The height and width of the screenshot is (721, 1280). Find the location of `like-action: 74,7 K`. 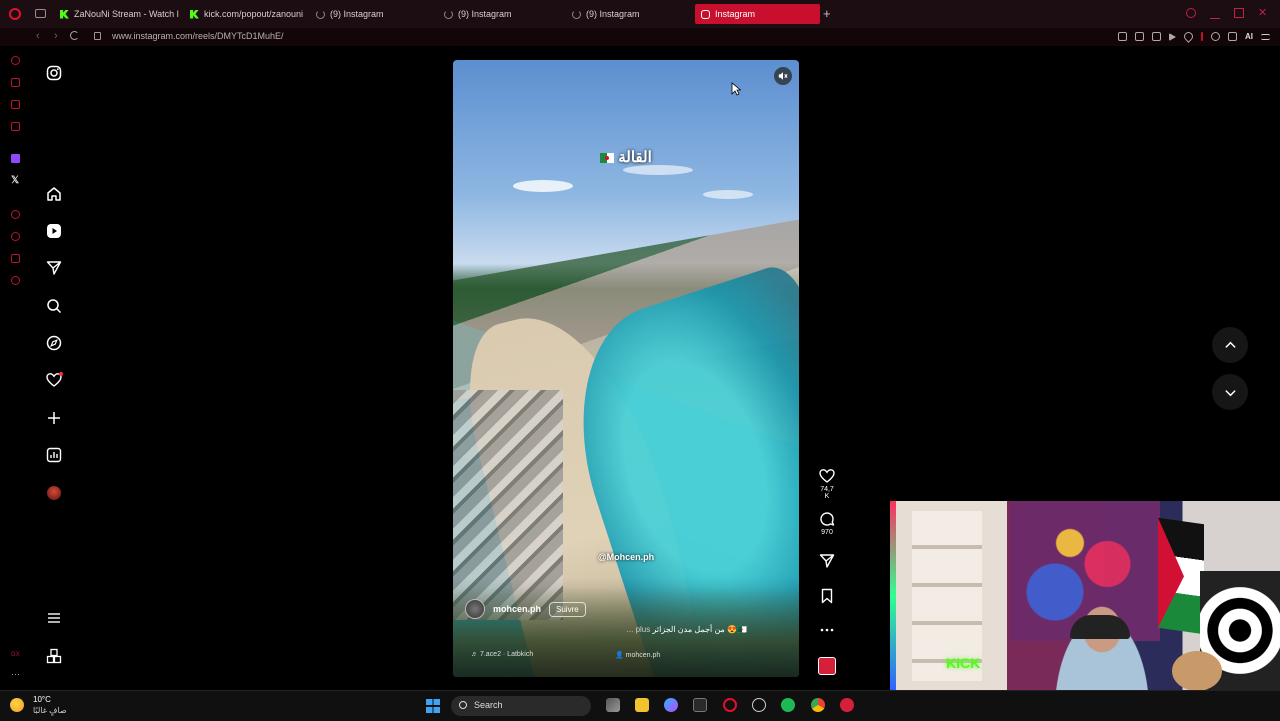

like-action: 74,7 K is located at coordinates (827, 484).